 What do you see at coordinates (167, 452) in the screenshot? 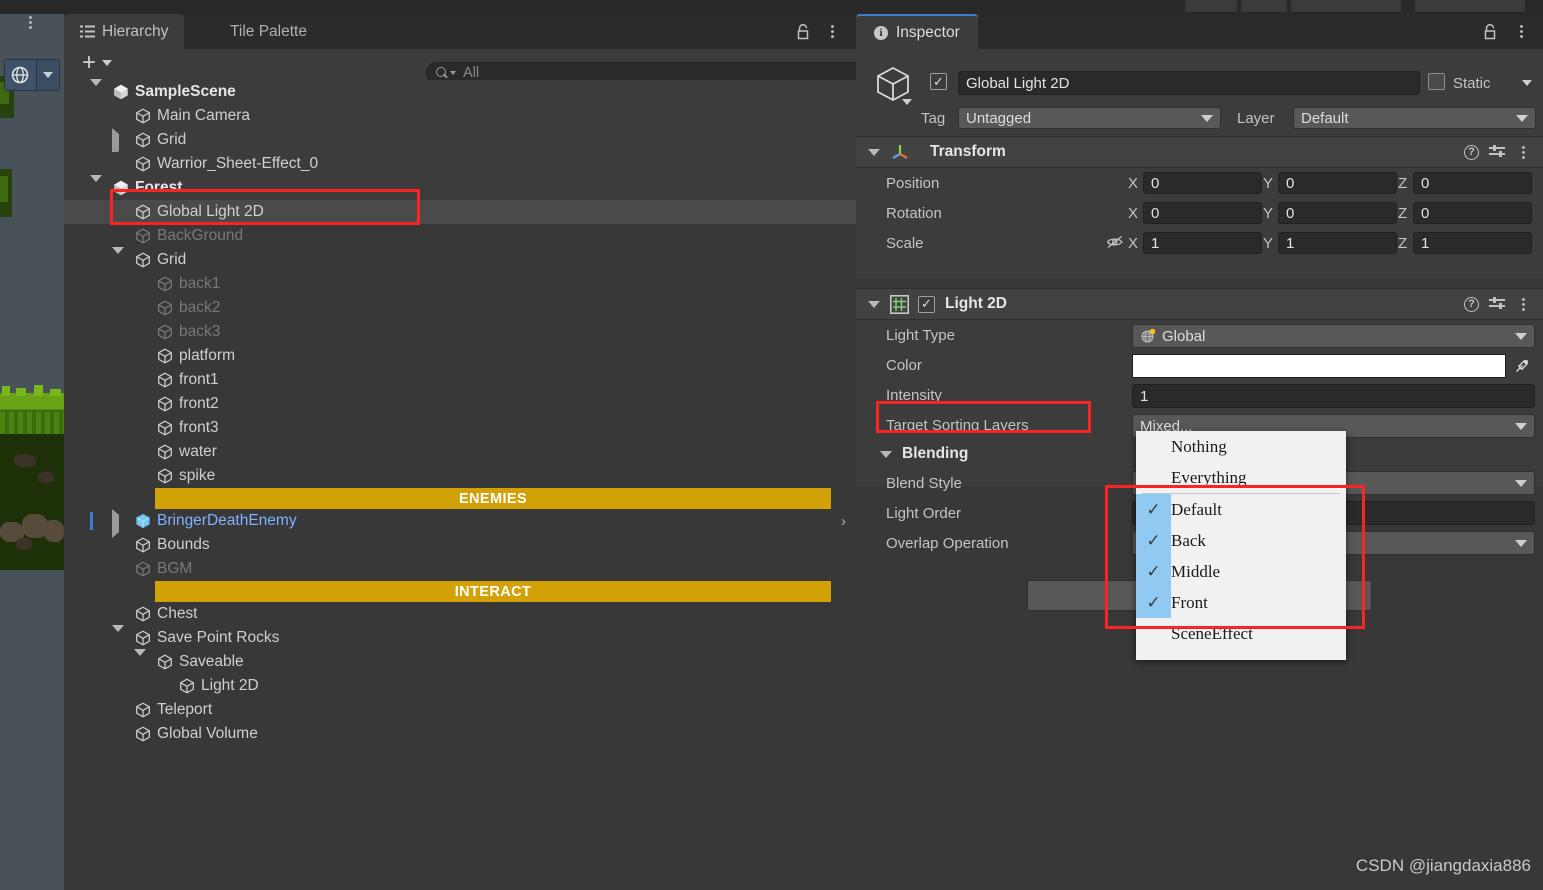
I see `gameobject-icon` at bounding box center [167, 452].